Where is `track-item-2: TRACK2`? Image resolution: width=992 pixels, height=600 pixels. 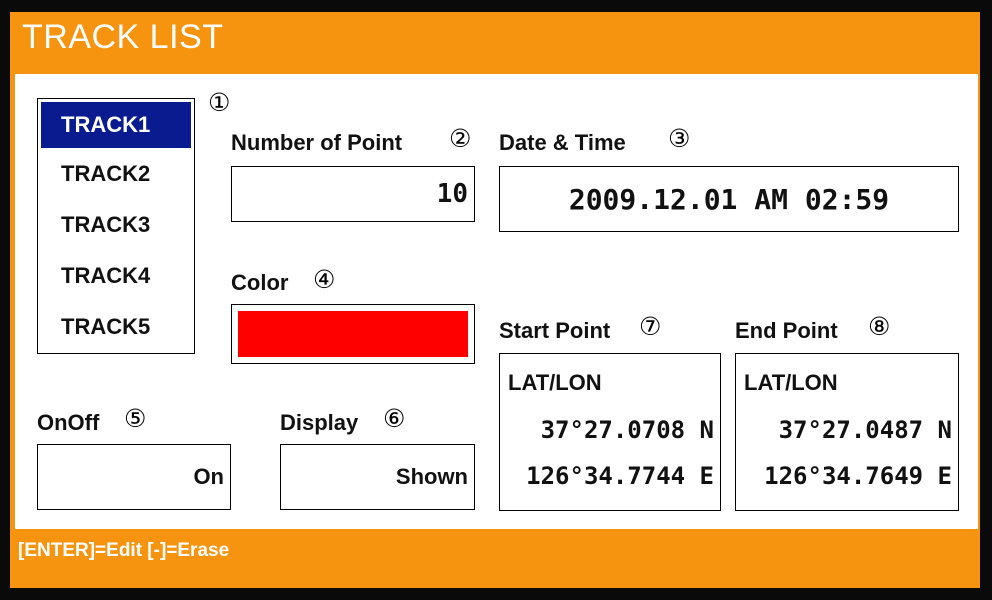
track-item-2: TRACK2 is located at coordinates (116, 174).